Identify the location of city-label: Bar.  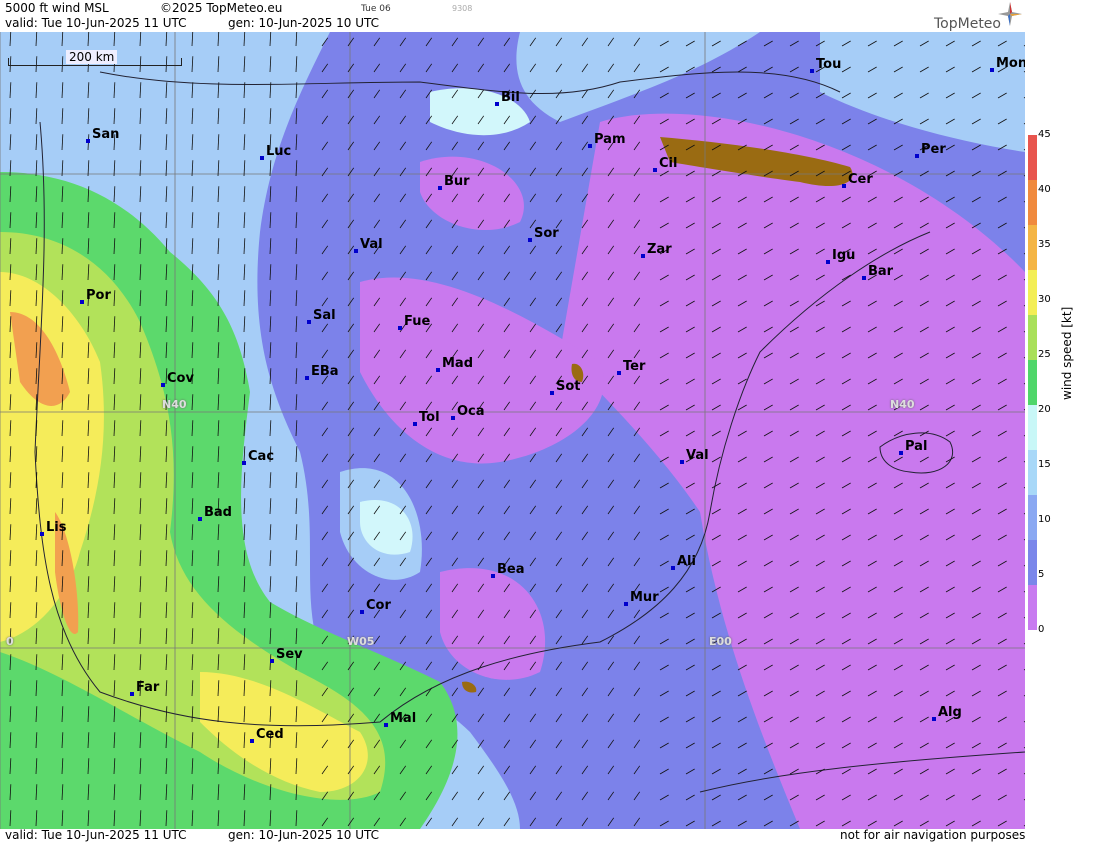
(881, 271).